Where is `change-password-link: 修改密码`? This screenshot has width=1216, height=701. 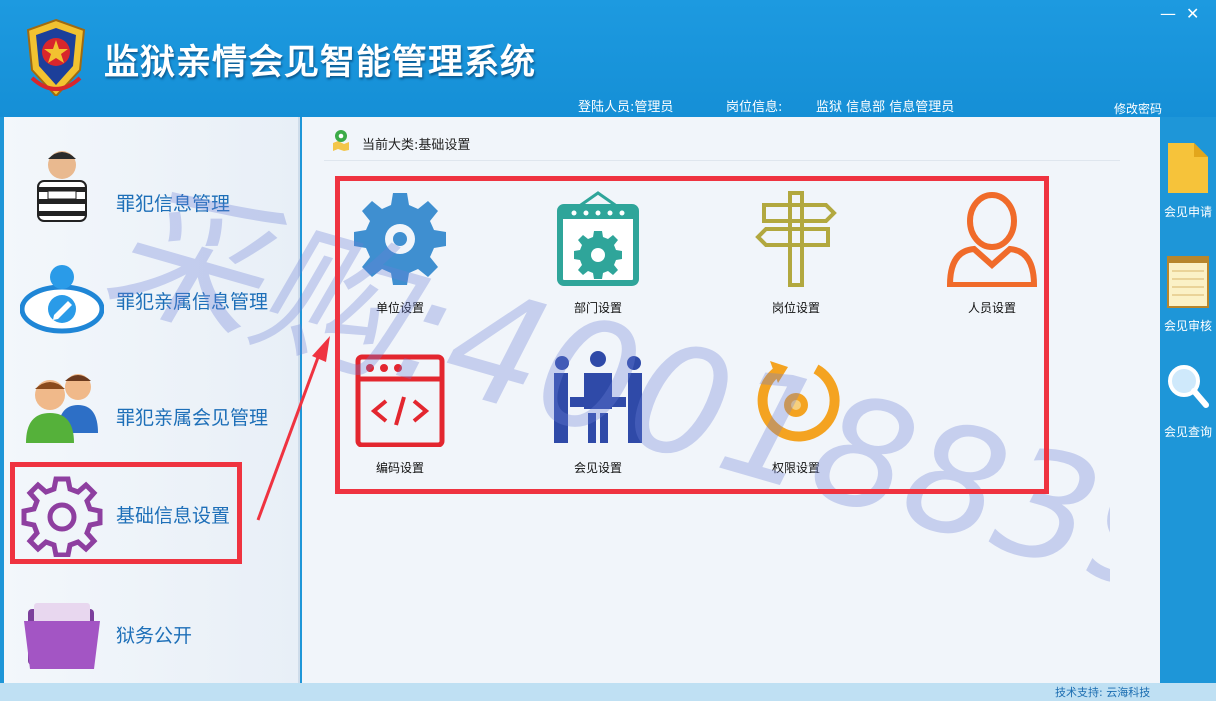
change-password-link: 修改密码 is located at coordinates (1138, 108).